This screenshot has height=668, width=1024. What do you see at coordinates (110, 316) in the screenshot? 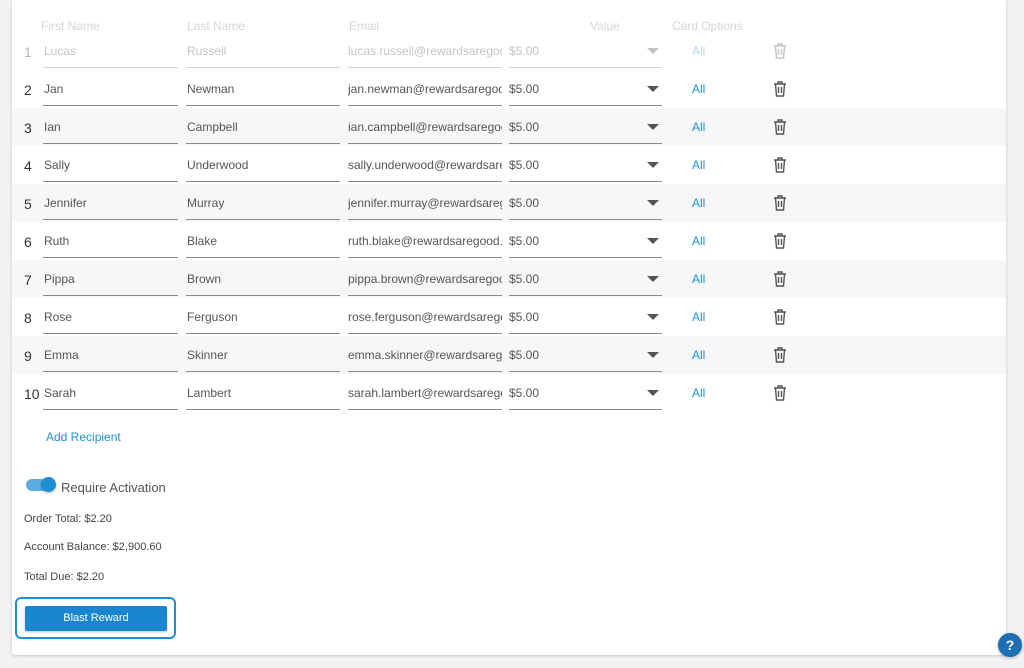
I see `first-name-field: Rose` at bounding box center [110, 316].